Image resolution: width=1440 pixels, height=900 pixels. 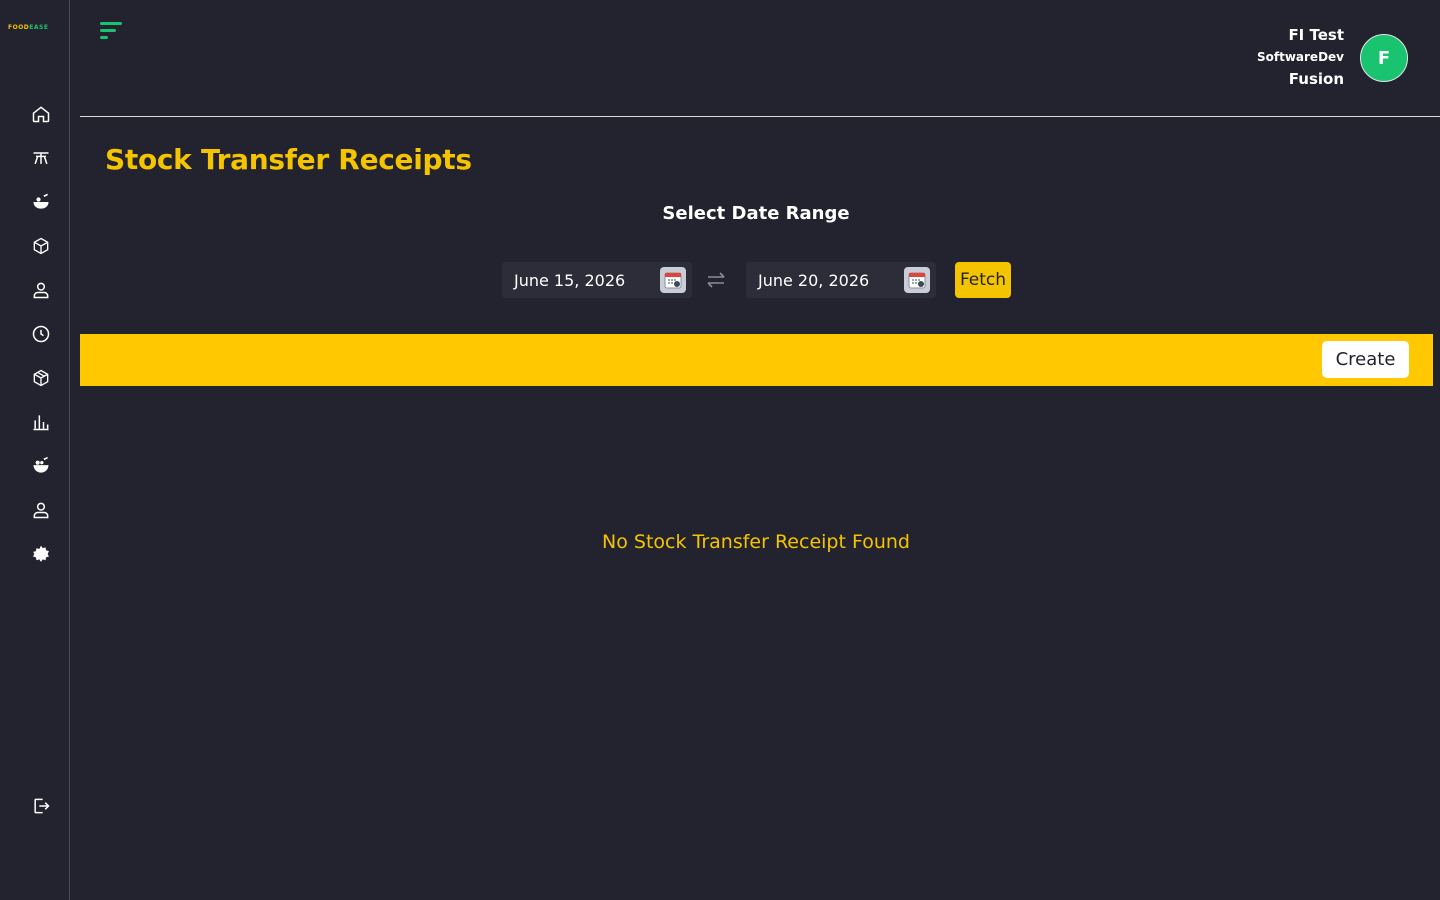 I want to click on sidebar-item-stock, so click(x=41, y=378).